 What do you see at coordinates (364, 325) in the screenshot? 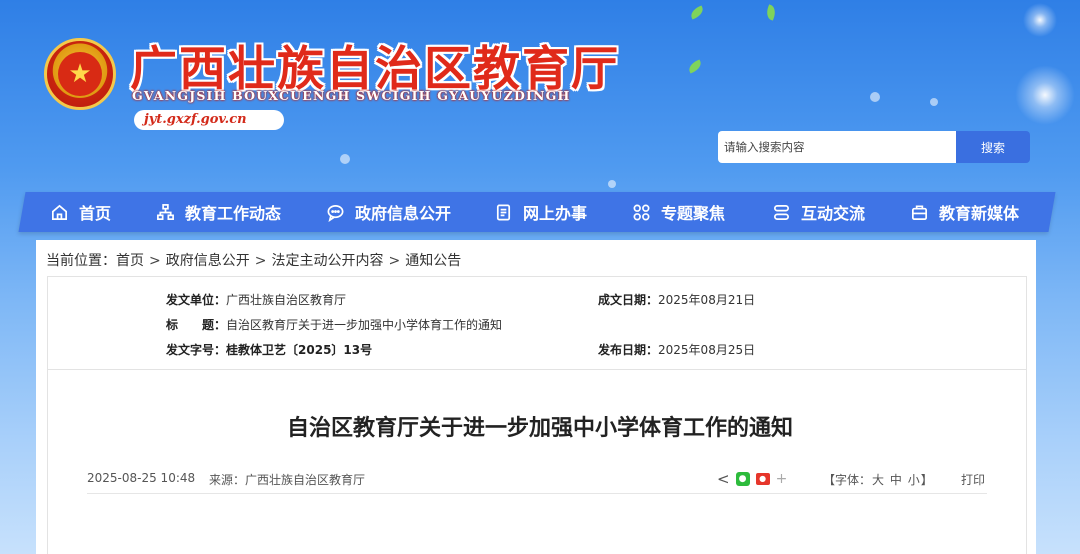
I see `meta-title-value: 自治区教育厅关于进一步加强中小学体育工作的通知` at bounding box center [364, 325].